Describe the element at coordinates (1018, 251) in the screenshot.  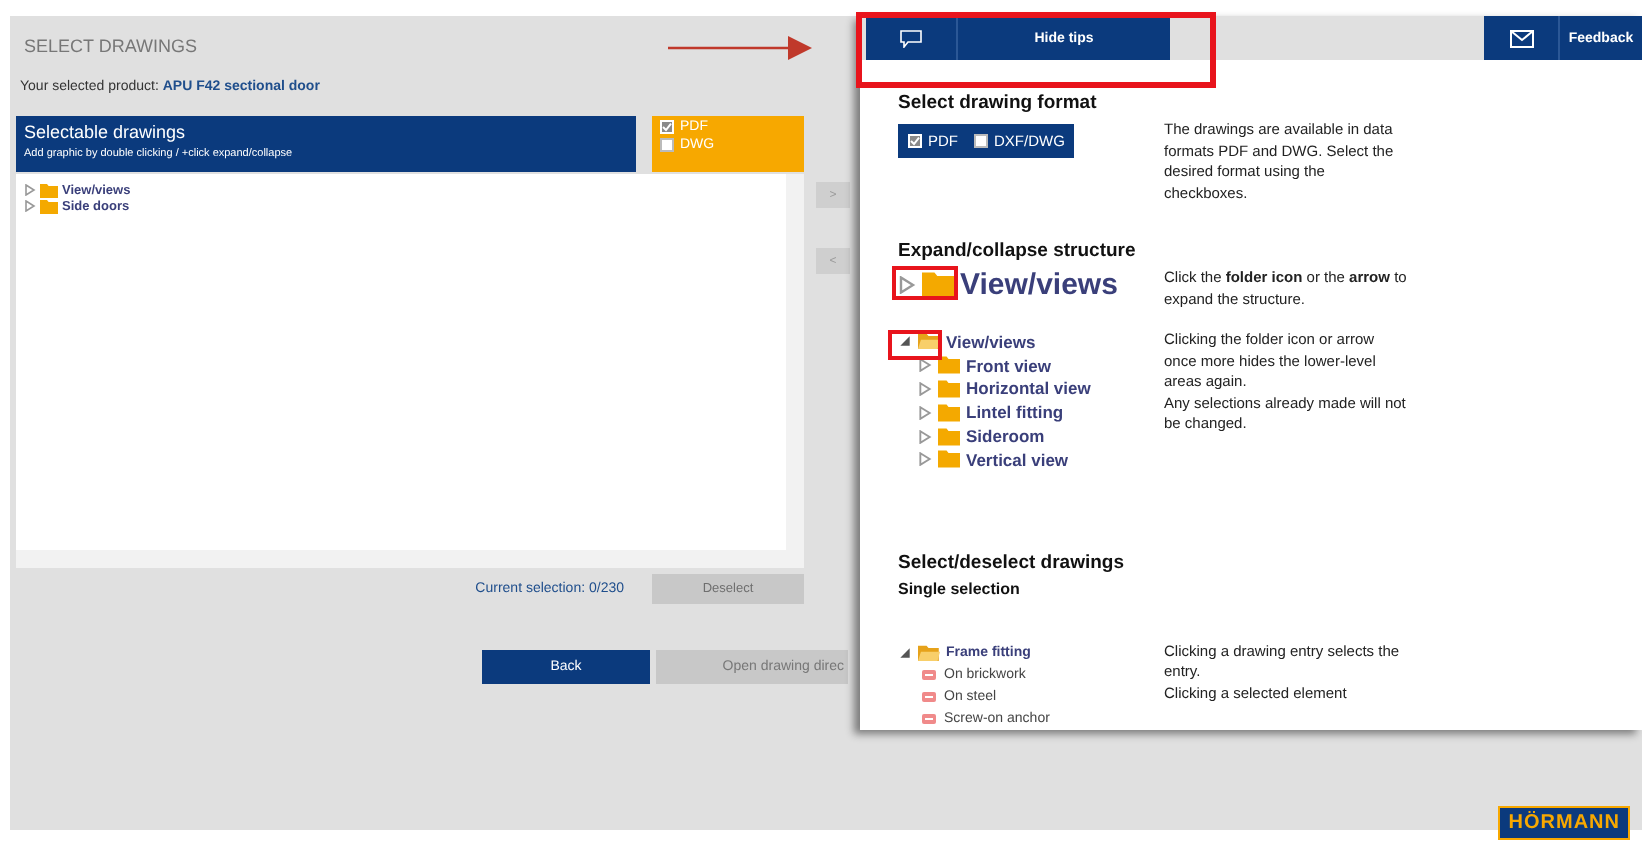
I see `section-heading: Expand/collapse structure` at that location.